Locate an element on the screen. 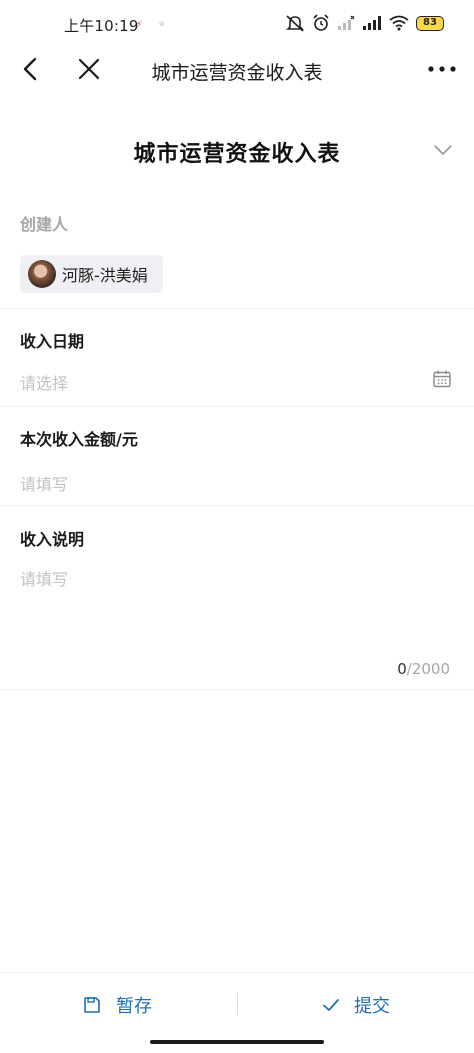  nav-bar: 城市运营资金收入表 is located at coordinates (237, 69).